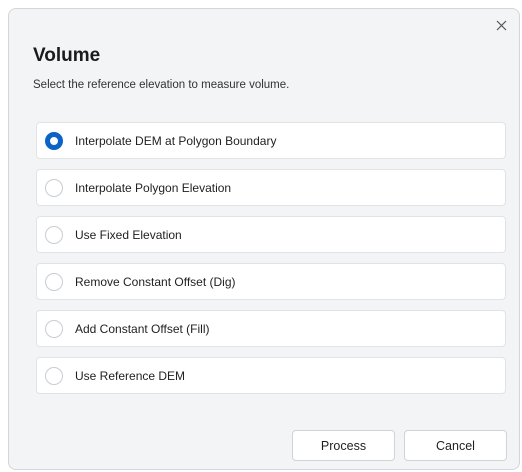 This screenshot has width=522, height=472. What do you see at coordinates (155, 282) in the screenshot?
I see `option-label: Remove Constant Offset (Dig)` at bounding box center [155, 282].